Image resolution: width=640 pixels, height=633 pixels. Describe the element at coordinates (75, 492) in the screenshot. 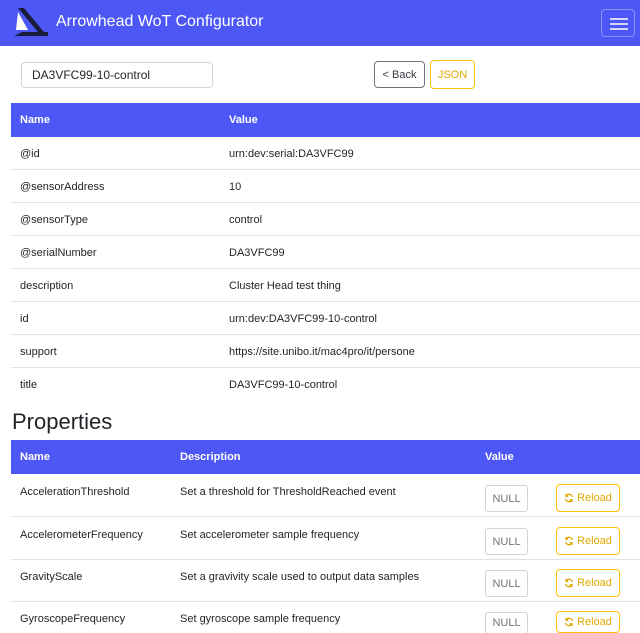

I see `property-name: AccelerationThreshold` at that location.